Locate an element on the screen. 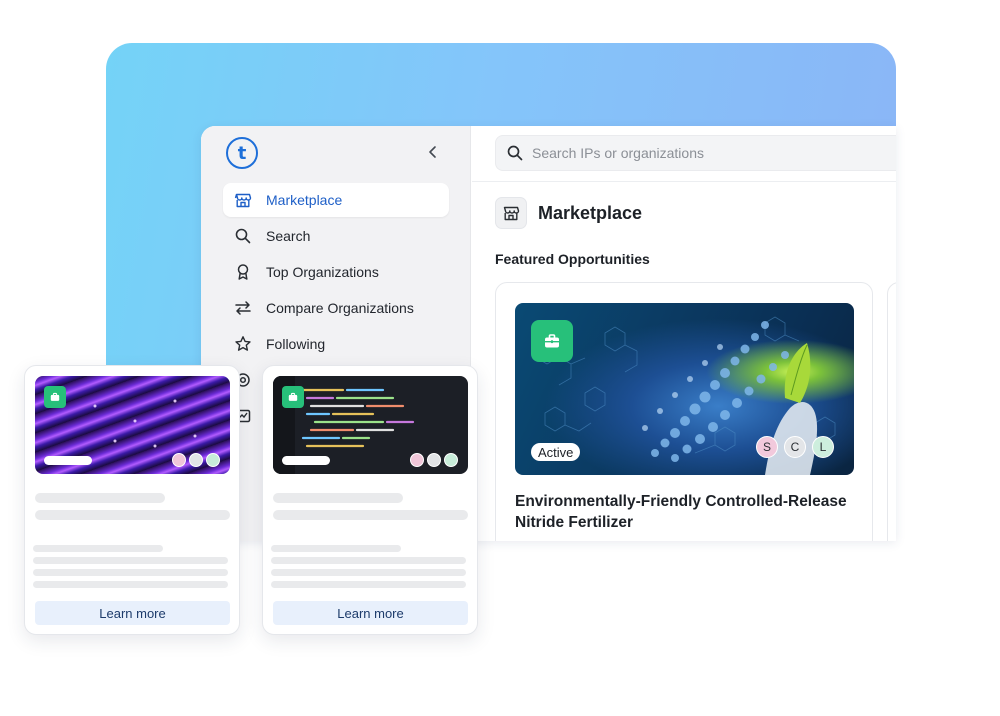 The height and width of the screenshot is (716, 1000). sidebar-item-marketplace: Marketplace is located at coordinates (336, 200).